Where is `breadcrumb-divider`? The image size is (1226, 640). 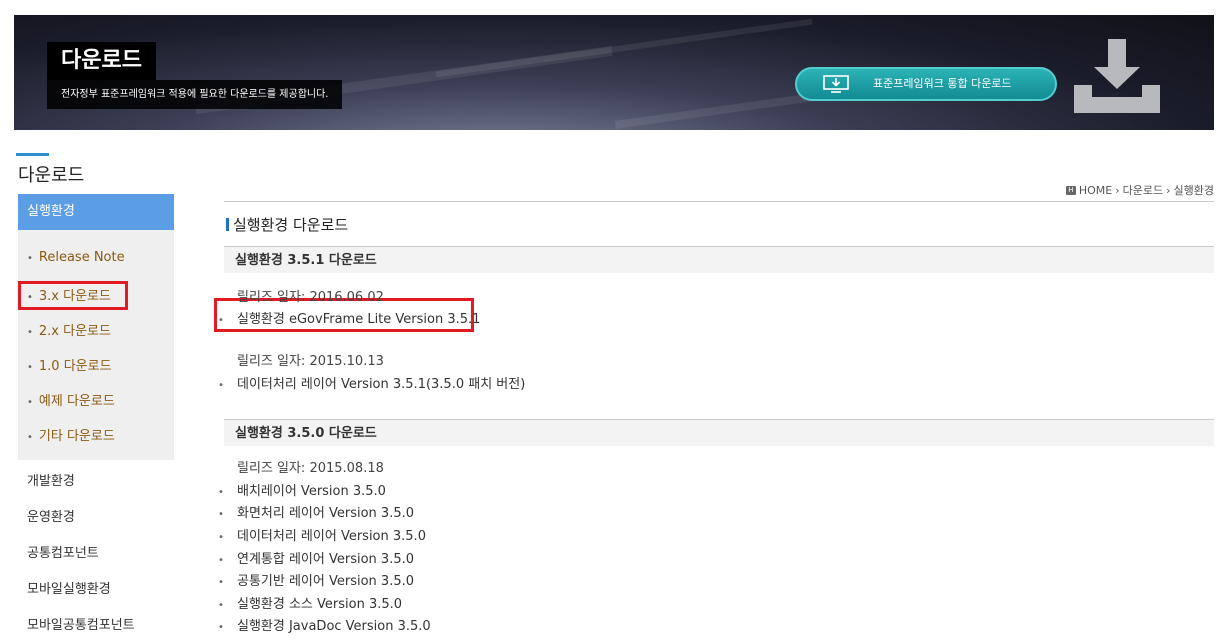 breadcrumb-divider is located at coordinates (719, 201).